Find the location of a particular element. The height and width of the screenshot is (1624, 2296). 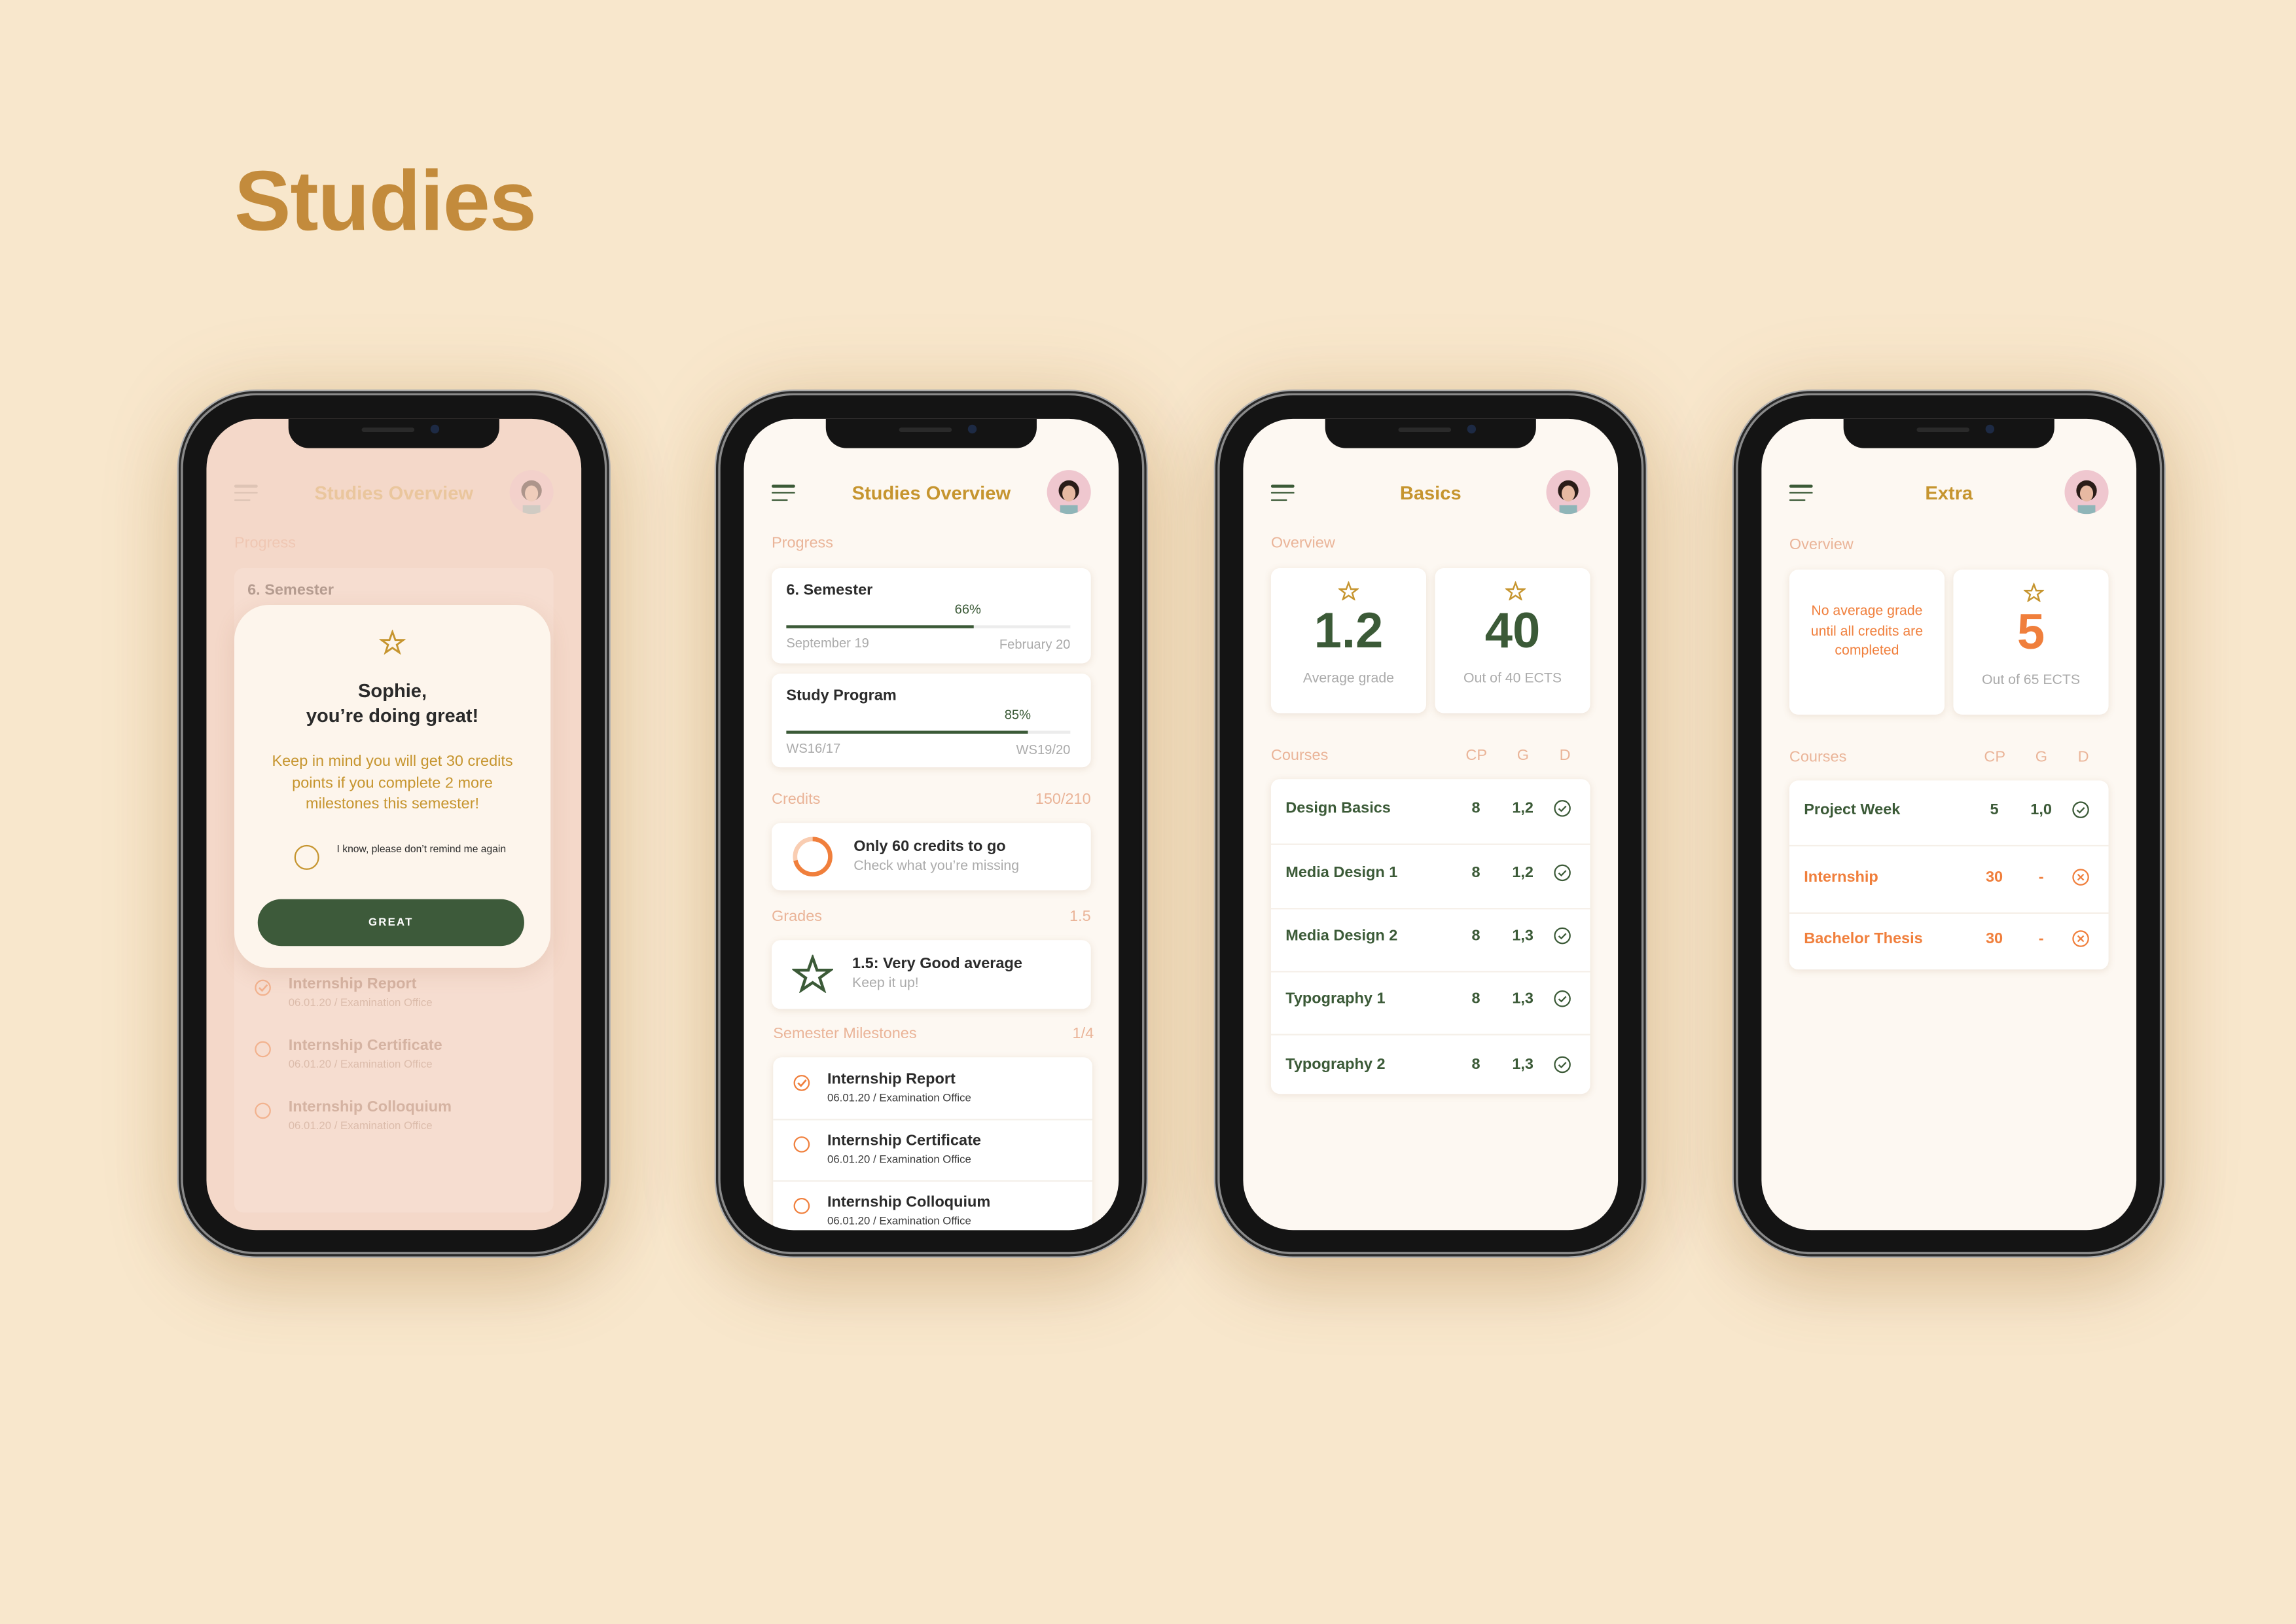

checkbox-label: I know, please don’t remind me again is located at coordinates (421, 850).